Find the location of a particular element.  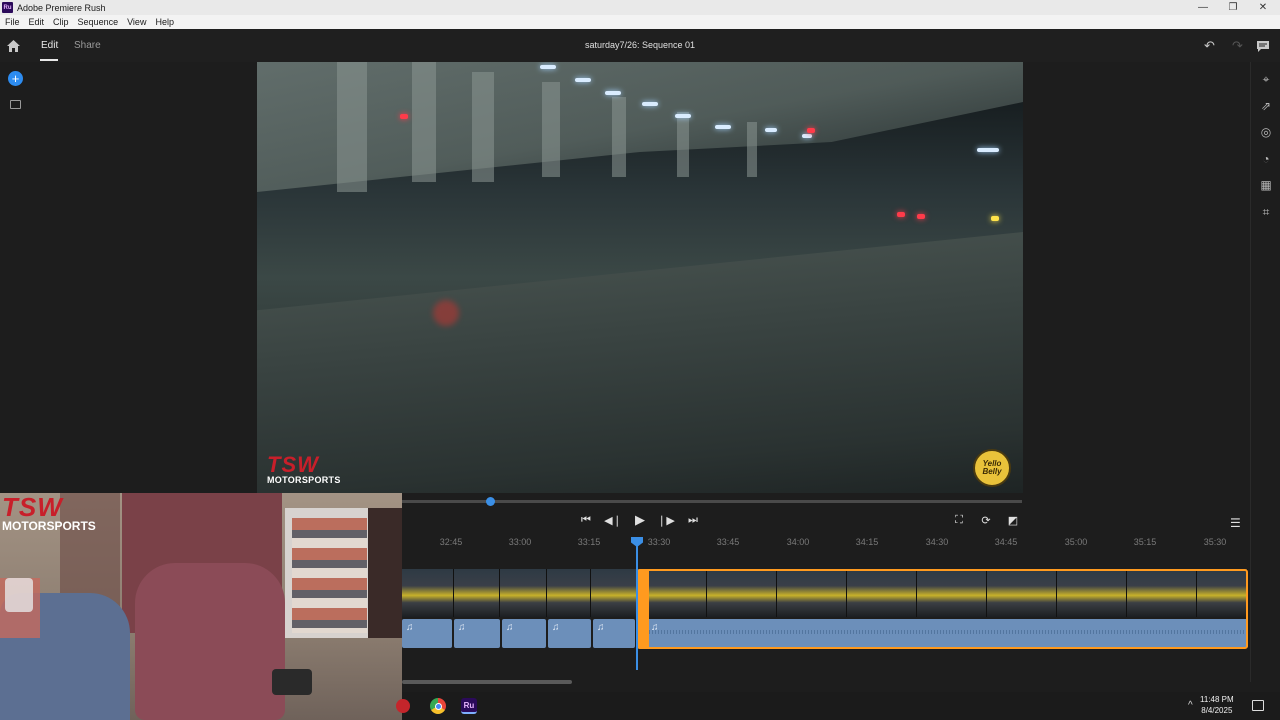

webcam-tsw-logo: TSW MOTORSPORTS is located at coordinates (49, 513).